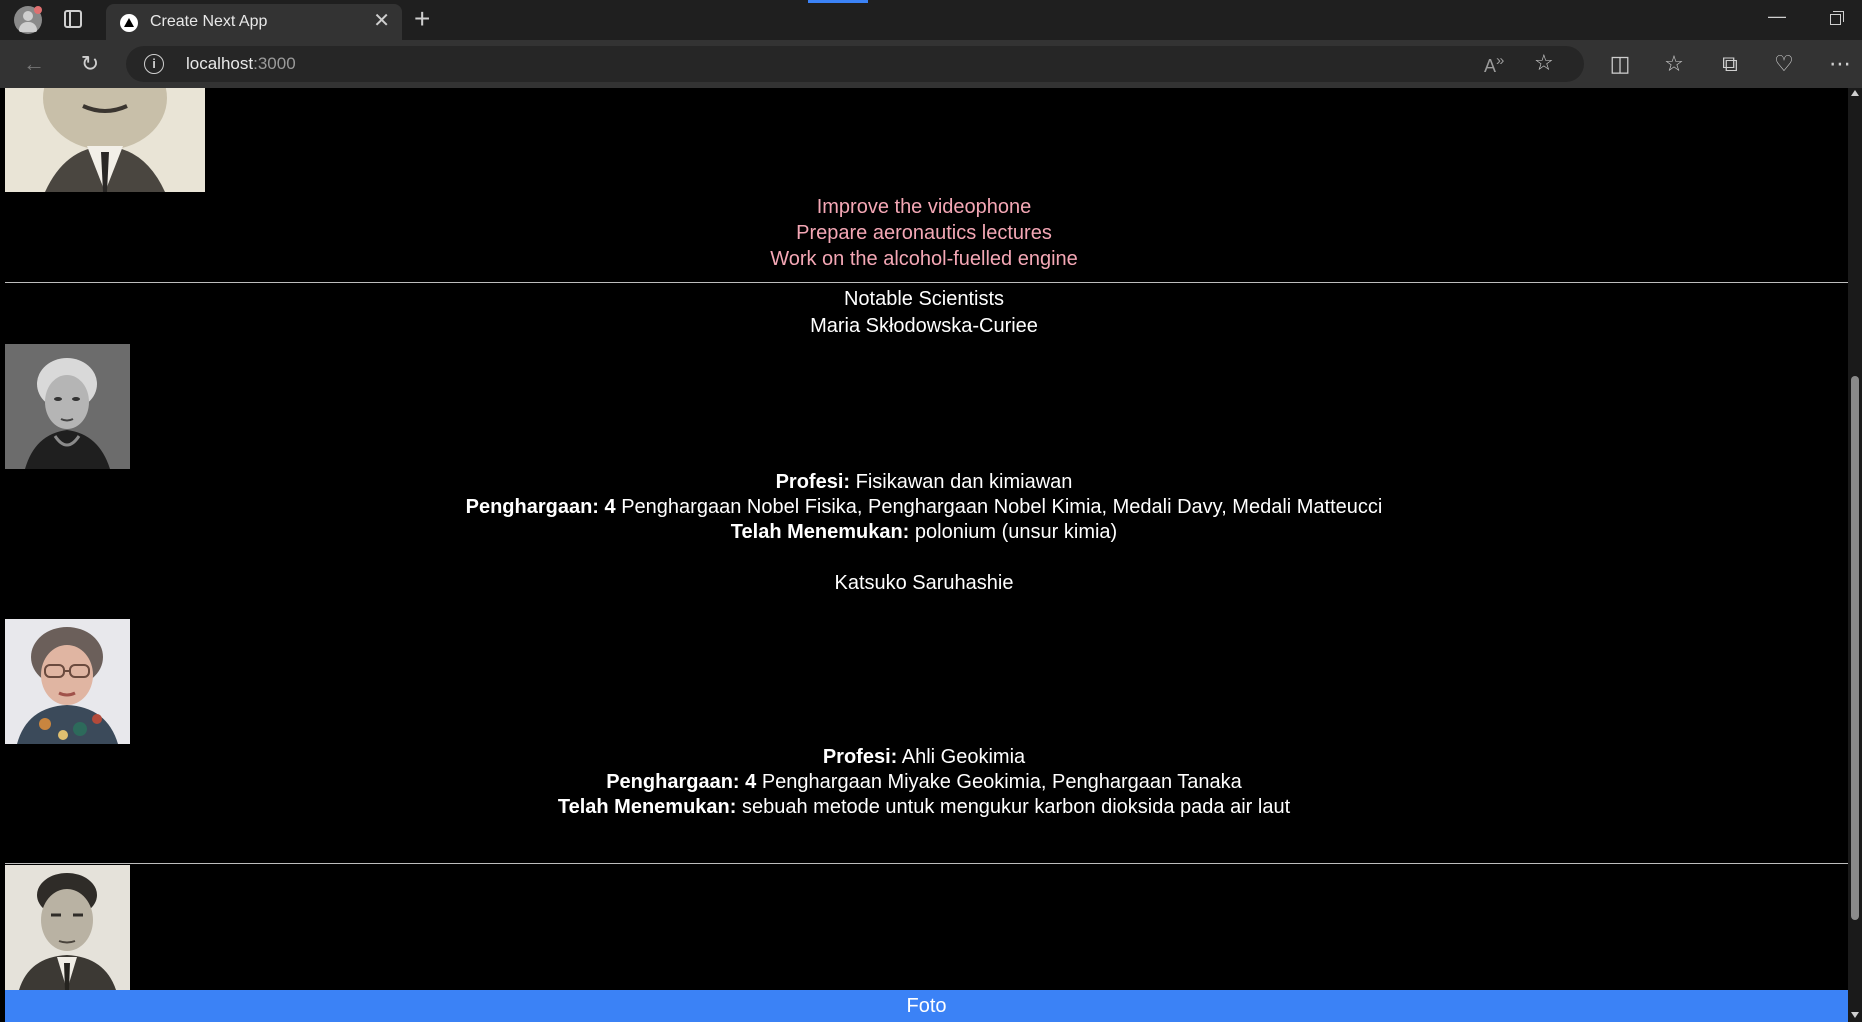 This screenshot has height=1022, width=1862. Describe the element at coordinates (1620, 64) in the screenshot. I see `split-screen-icon: ◫` at that location.